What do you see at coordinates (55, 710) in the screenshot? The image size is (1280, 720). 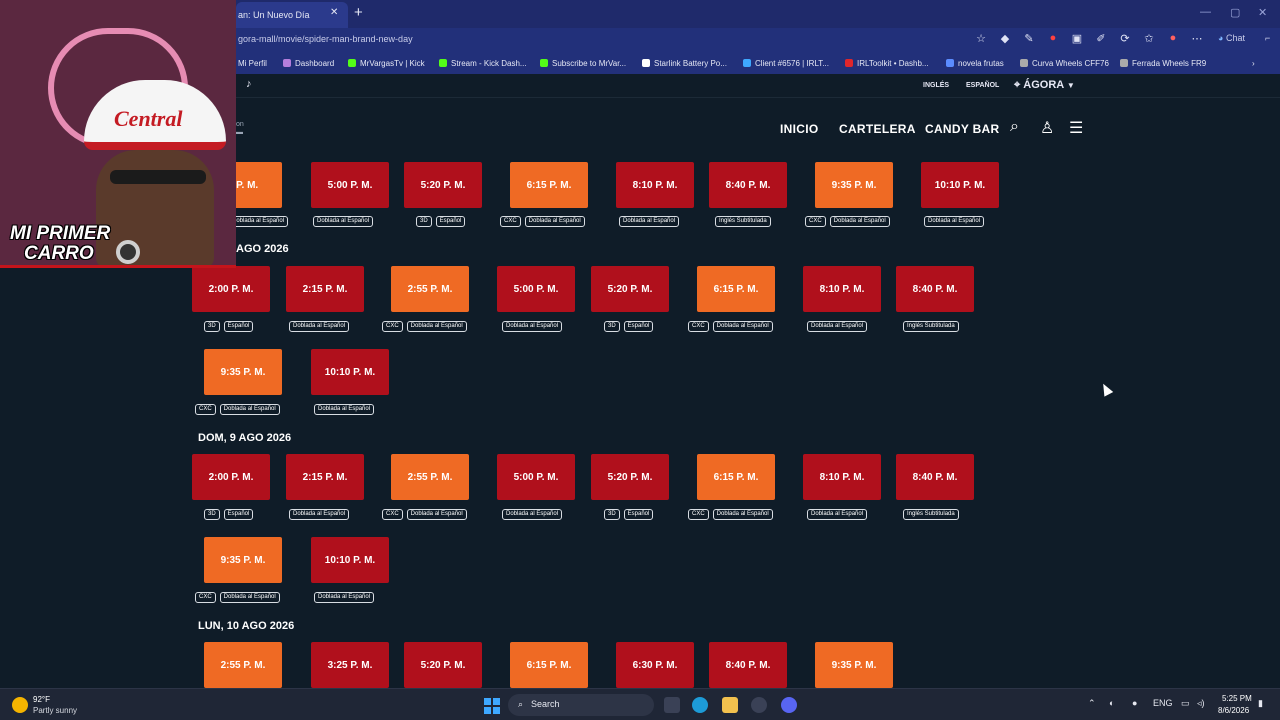 I see `weather-description: Partly sunny` at bounding box center [55, 710].